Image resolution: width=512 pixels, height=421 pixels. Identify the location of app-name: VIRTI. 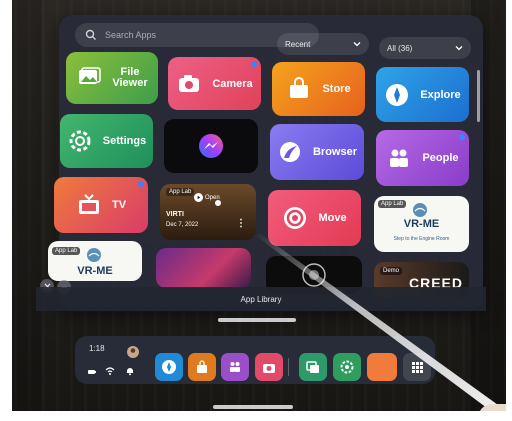
(175, 214).